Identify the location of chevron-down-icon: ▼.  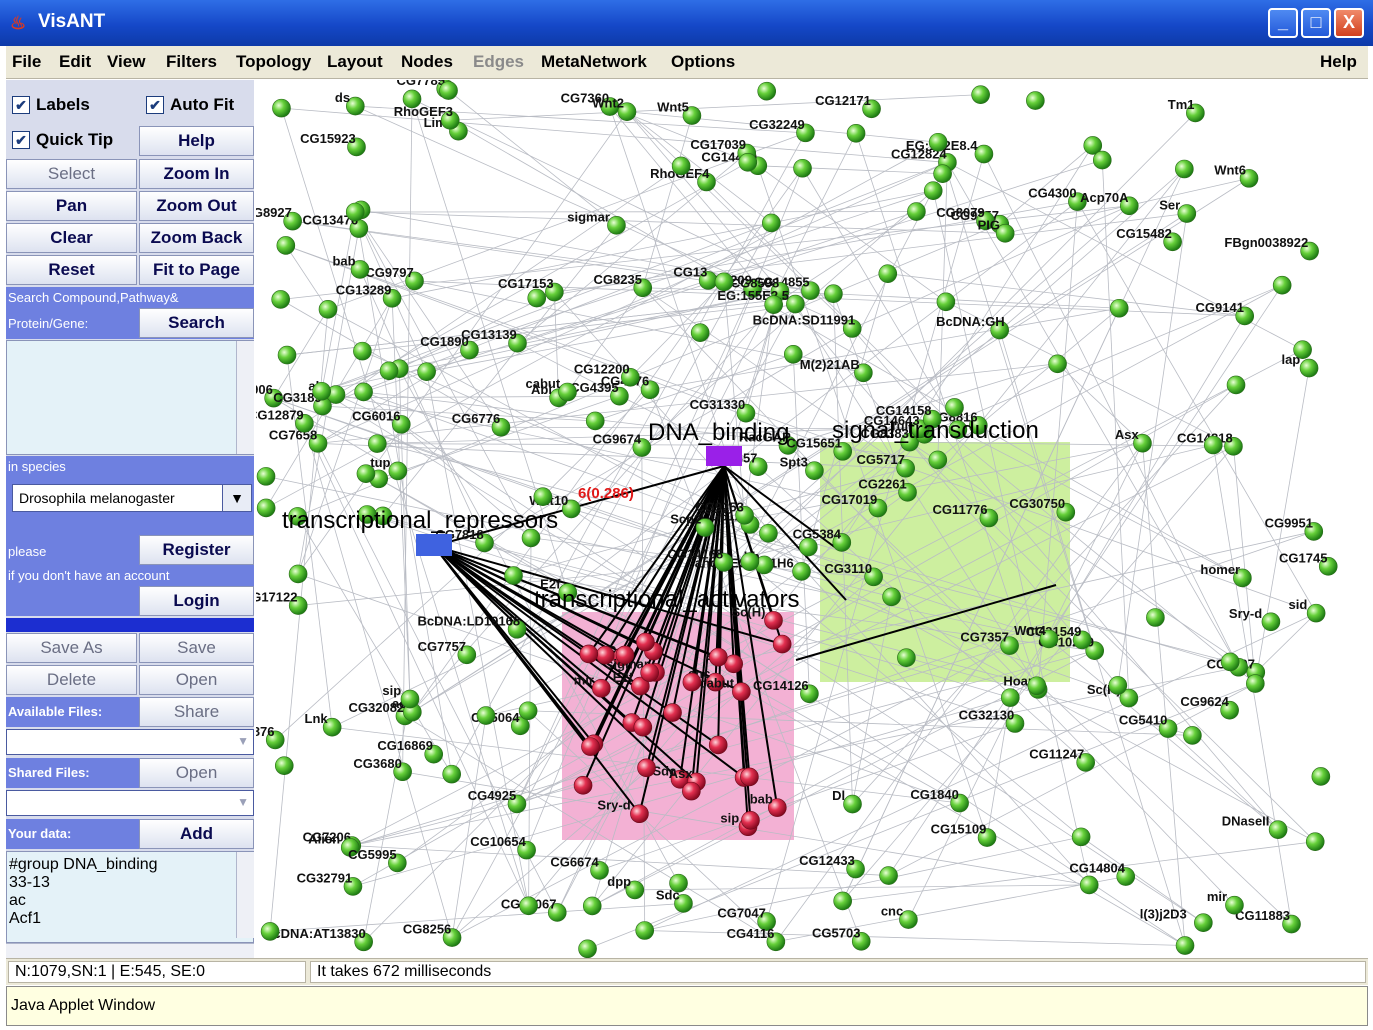
(236, 498).